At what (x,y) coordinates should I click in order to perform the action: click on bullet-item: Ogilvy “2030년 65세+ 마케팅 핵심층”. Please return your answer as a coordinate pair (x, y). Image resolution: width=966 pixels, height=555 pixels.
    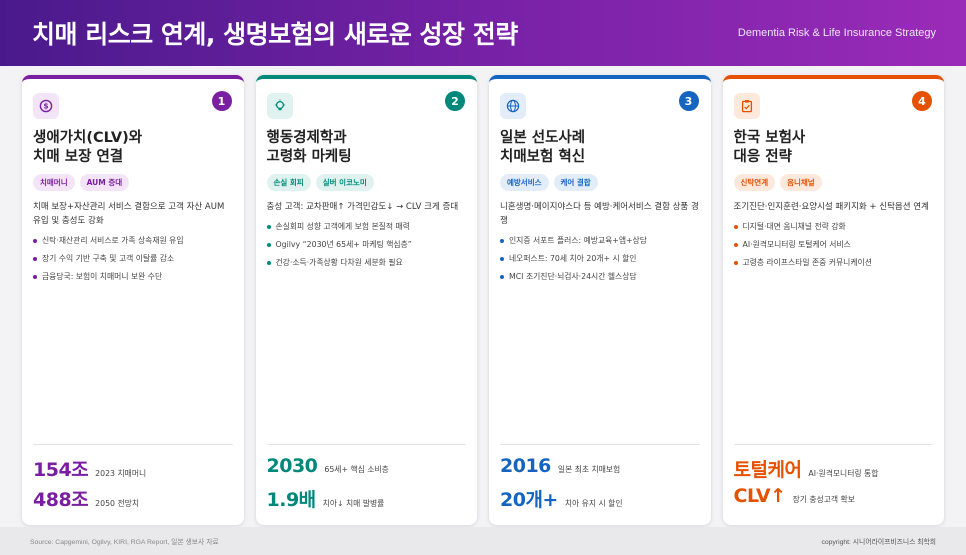
    Looking at the image, I should click on (366, 244).